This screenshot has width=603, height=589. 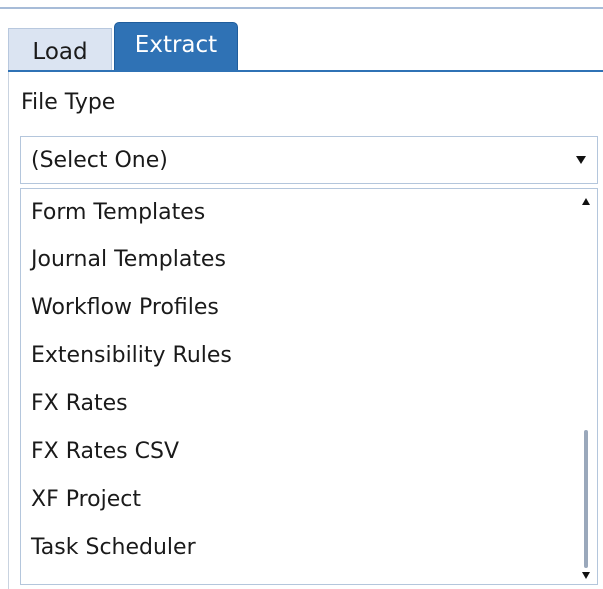 I want to click on tab-load-label: Load, so click(x=60, y=51).